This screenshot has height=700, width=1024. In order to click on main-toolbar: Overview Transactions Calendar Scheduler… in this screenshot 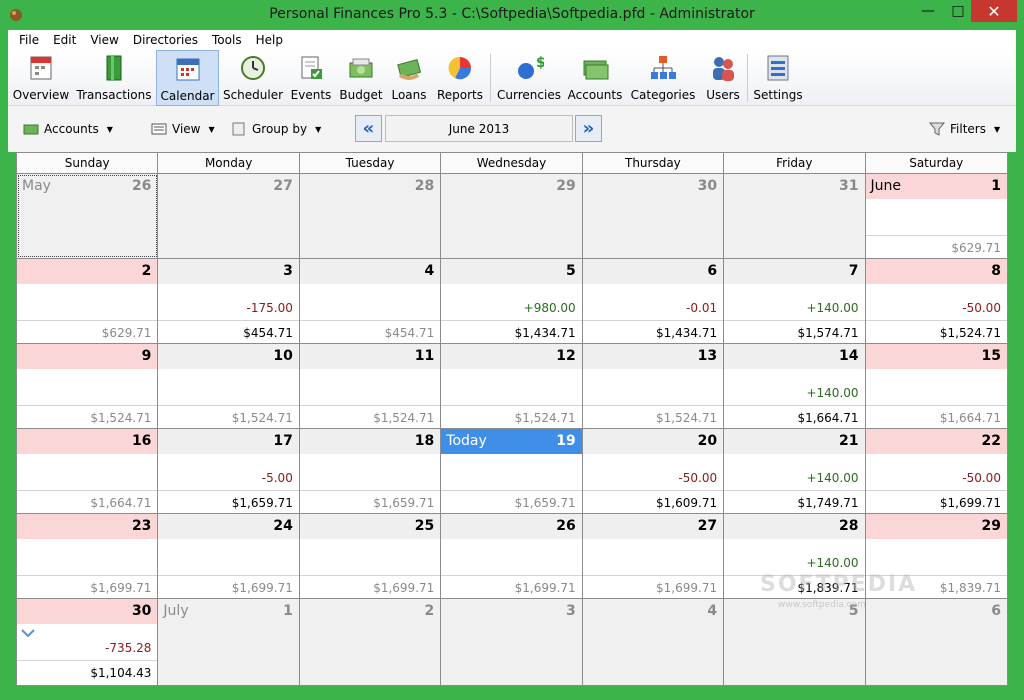, I will do `click(512, 78)`.